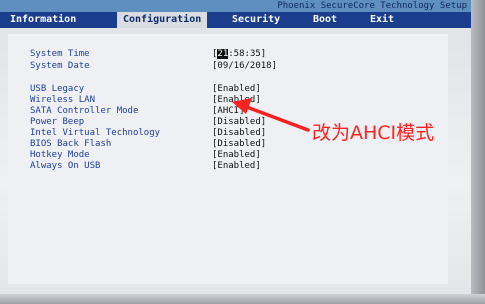 This screenshot has width=485, height=304. What do you see at coordinates (382, 20) in the screenshot?
I see `tab-exit: Exit` at bounding box center [382, 20].